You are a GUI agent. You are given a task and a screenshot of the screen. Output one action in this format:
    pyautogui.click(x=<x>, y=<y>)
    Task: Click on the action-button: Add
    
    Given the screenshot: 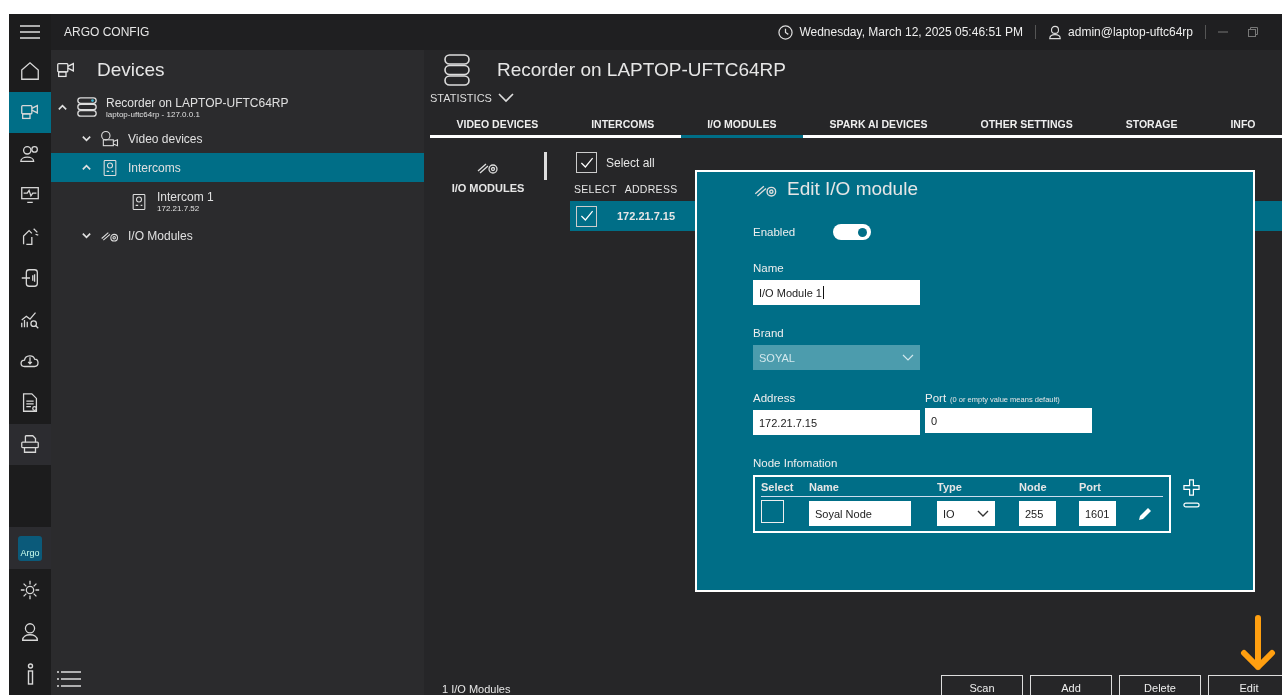 What is the action you would take?
    pyautogui.click(x=1071, y=685)
    